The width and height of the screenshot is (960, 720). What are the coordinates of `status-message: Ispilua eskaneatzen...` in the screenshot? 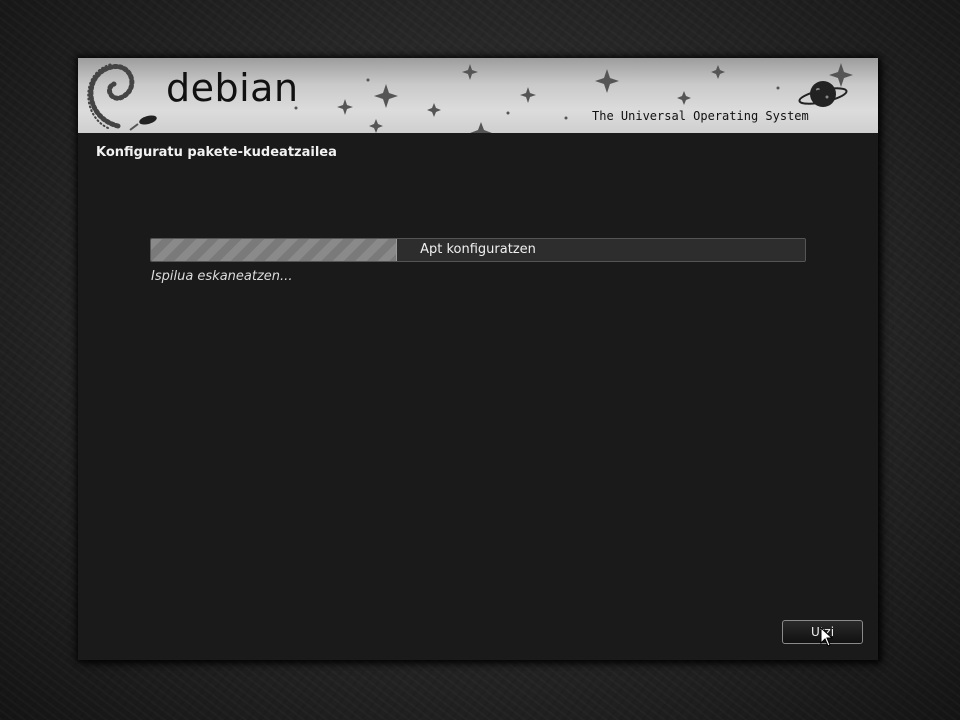 It's located at (222, 276).